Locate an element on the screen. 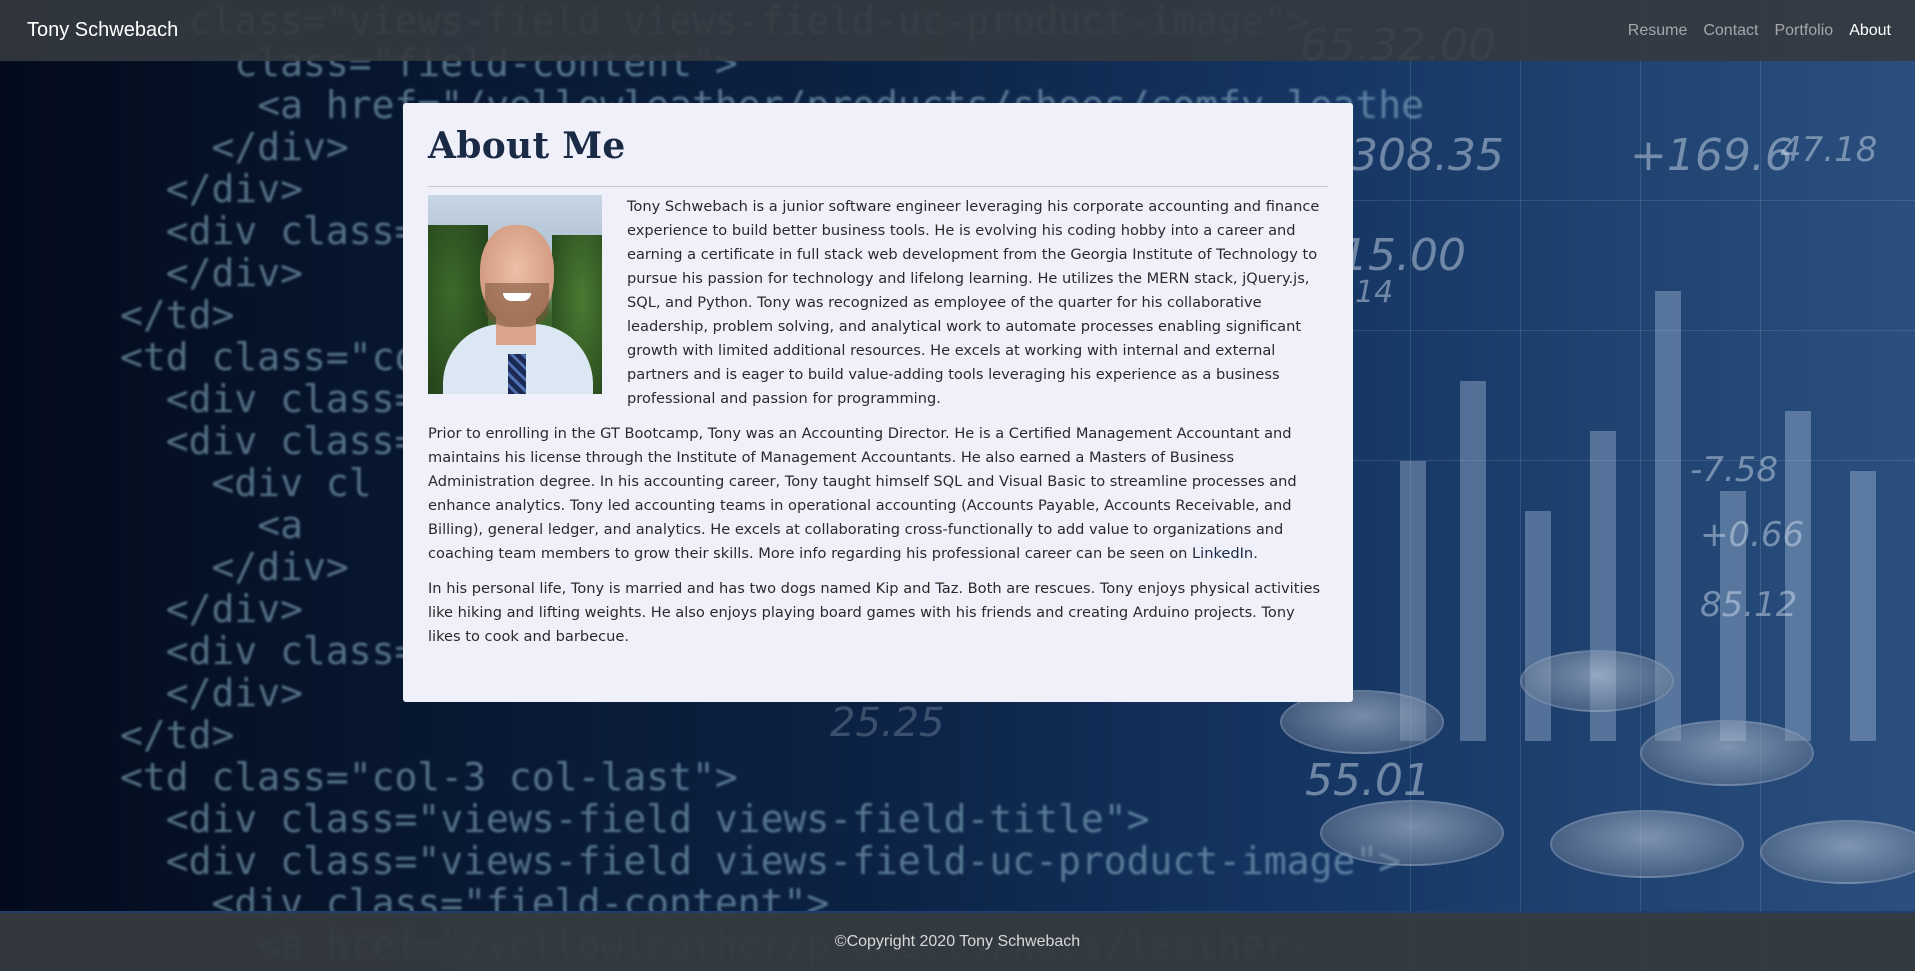 This screenshot has width=1915, height=971. nav-link-about: About is located at coordinates (1870, 31).